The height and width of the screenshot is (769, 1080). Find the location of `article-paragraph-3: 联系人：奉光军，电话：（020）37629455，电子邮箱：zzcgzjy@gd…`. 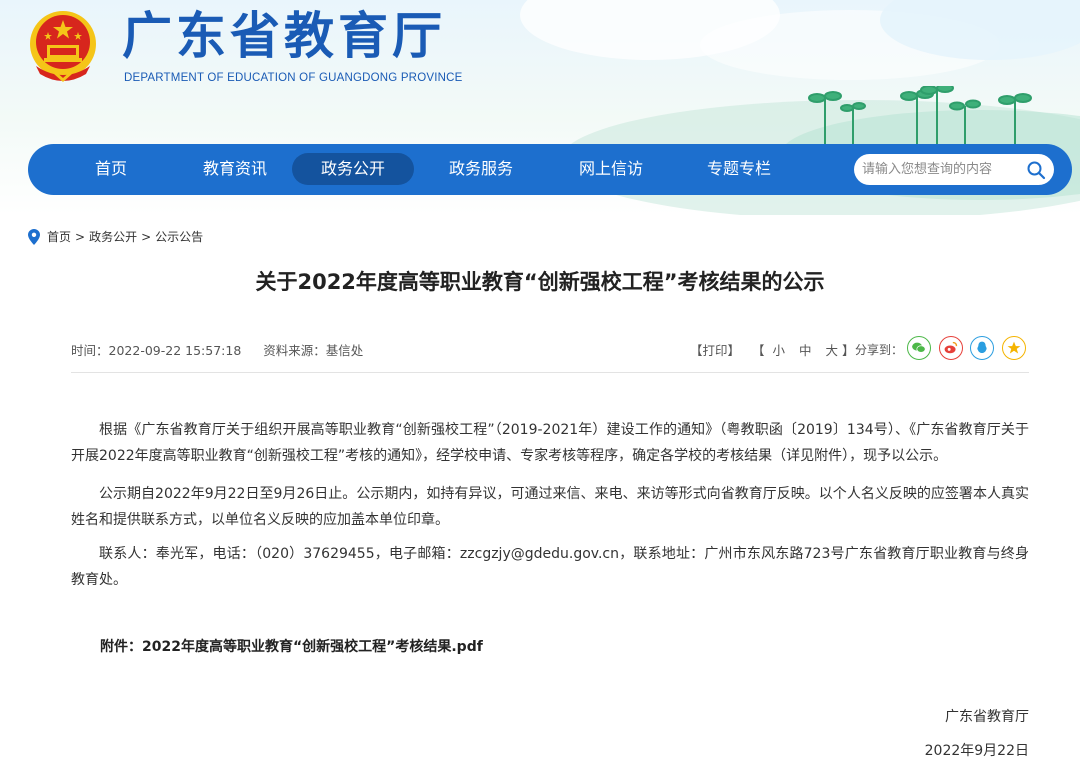

article-paragraph-3: 联系人：奉光军，电话：（020）37629455，电子邮箱：zzcgzjy@gd… is located at coordinates (550, 567).